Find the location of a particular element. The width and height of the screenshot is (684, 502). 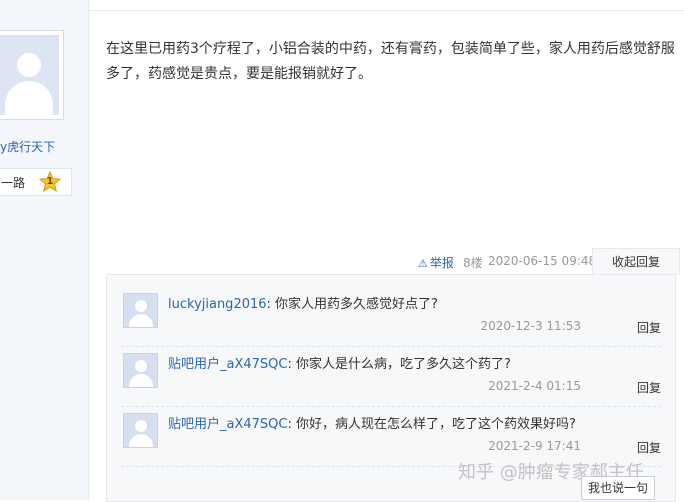

avatar-placeholder-icon is located at coordinates (29, 75).